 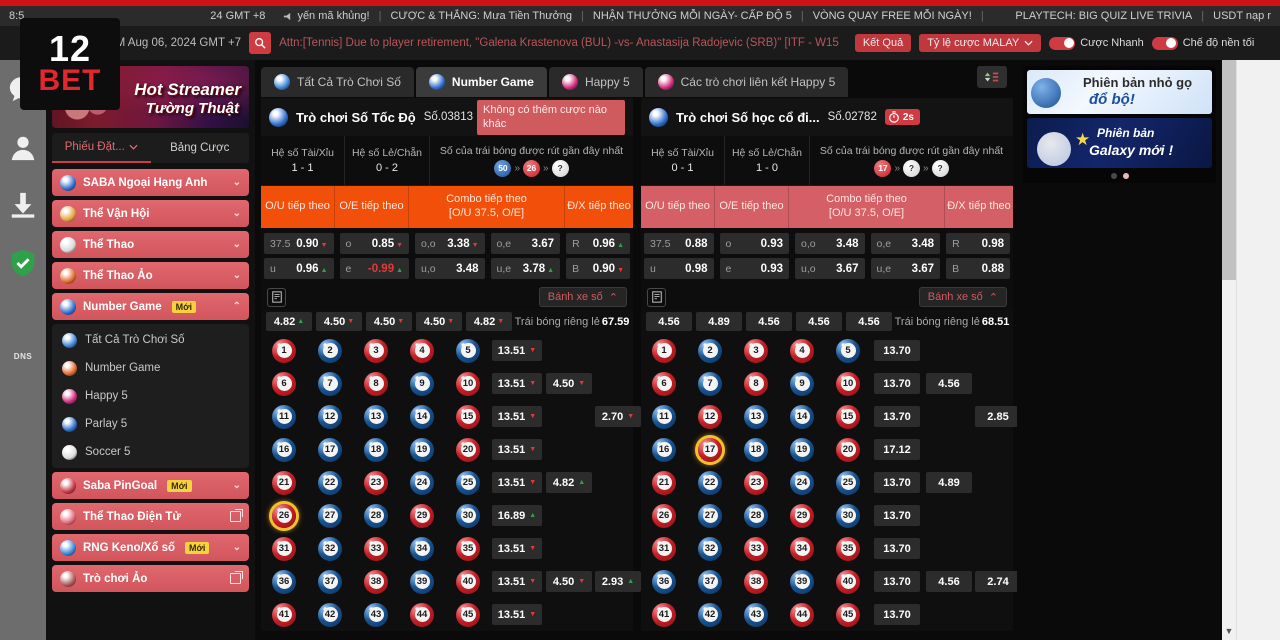 What do you see at coordinates (481, 82) in the screenshot?
I see `tab-1: Number Game` at bounding box center [481, 82].